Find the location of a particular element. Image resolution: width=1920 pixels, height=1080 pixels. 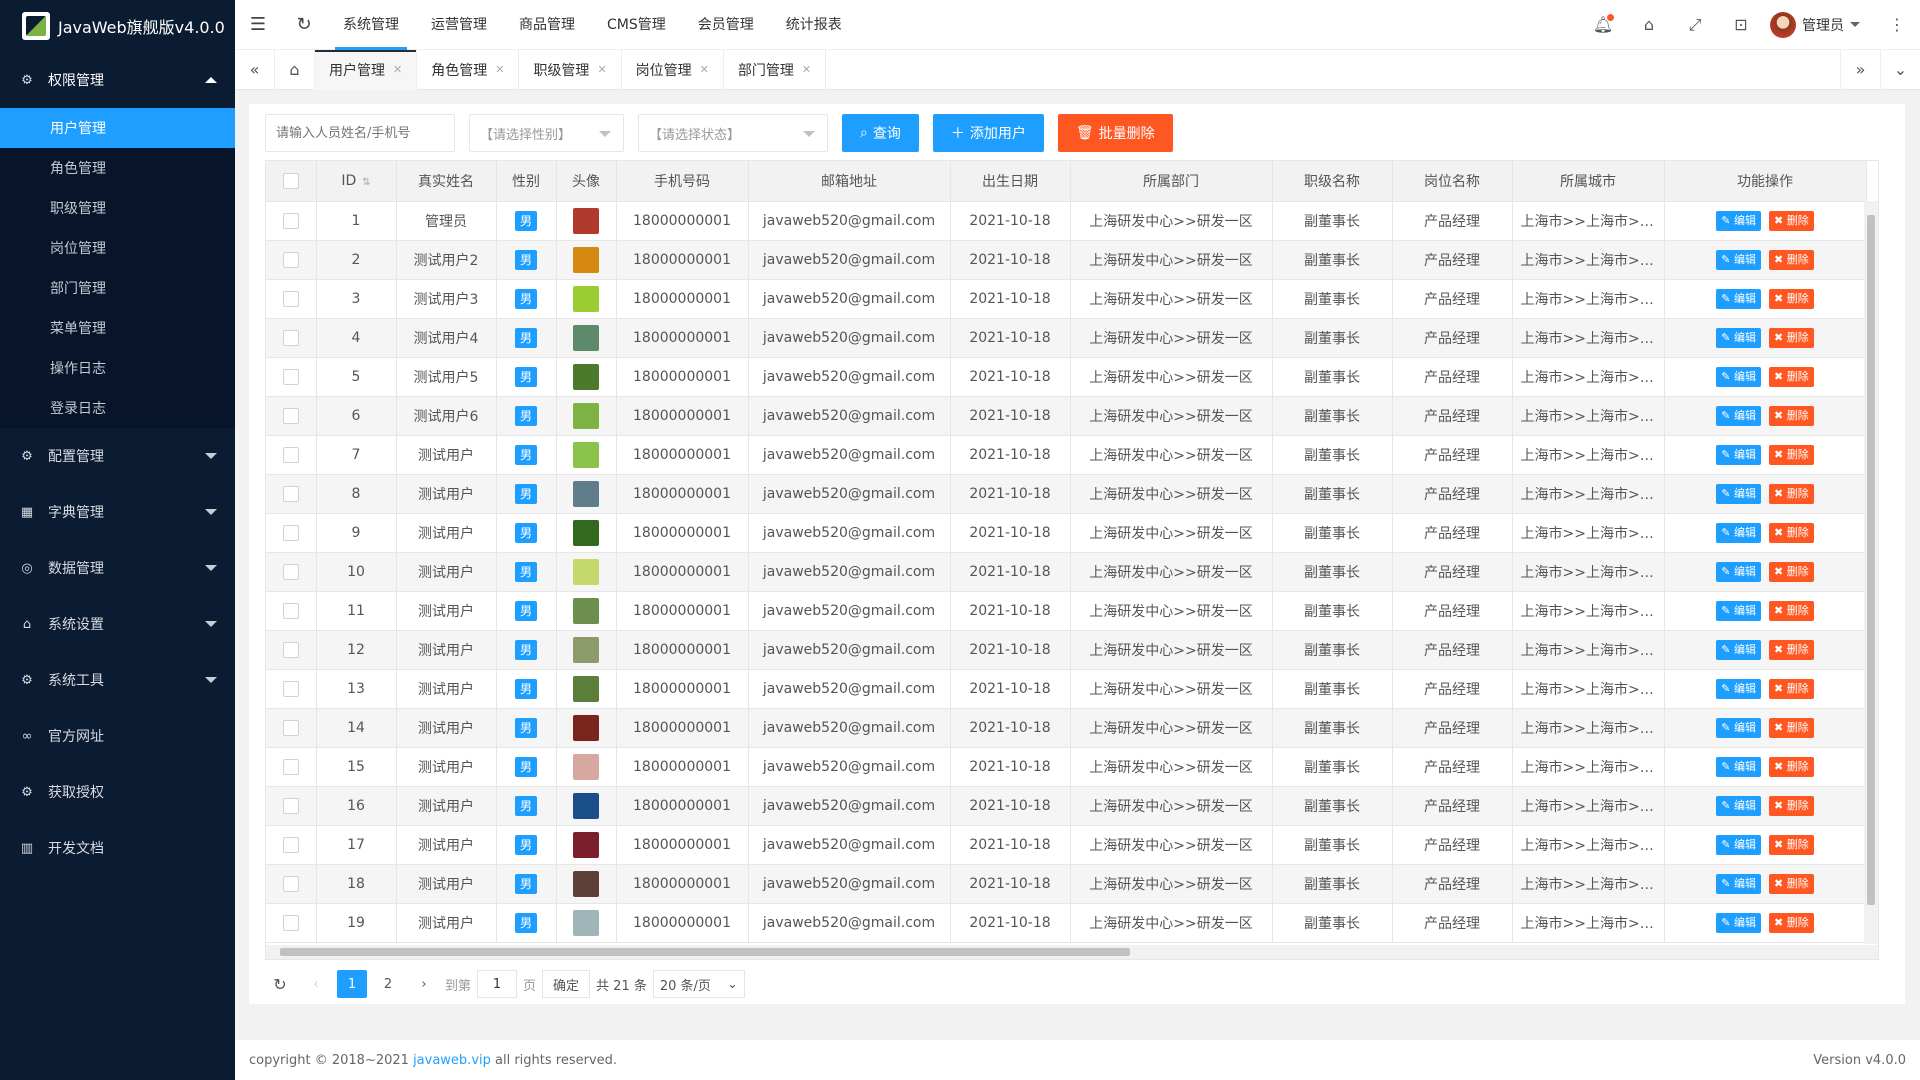

sidebar-group-5: ⚙ 系统工具 is located at coordinates (117, 680).